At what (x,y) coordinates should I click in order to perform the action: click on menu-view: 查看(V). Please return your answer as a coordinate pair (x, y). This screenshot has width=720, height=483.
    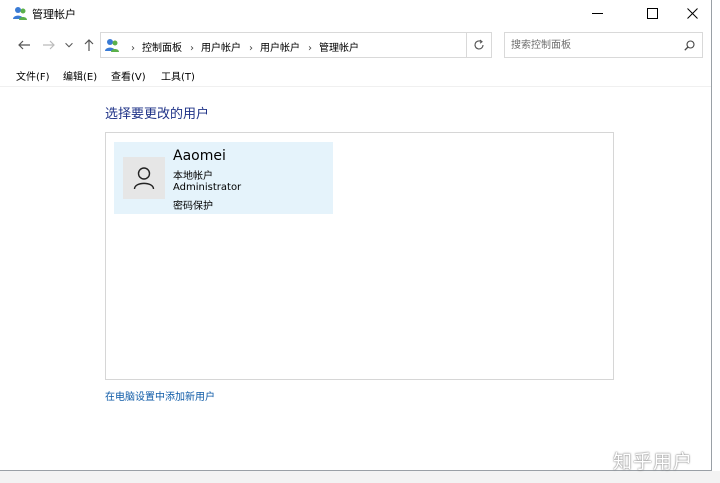
    Looking at the image, I should click on (128, 75).